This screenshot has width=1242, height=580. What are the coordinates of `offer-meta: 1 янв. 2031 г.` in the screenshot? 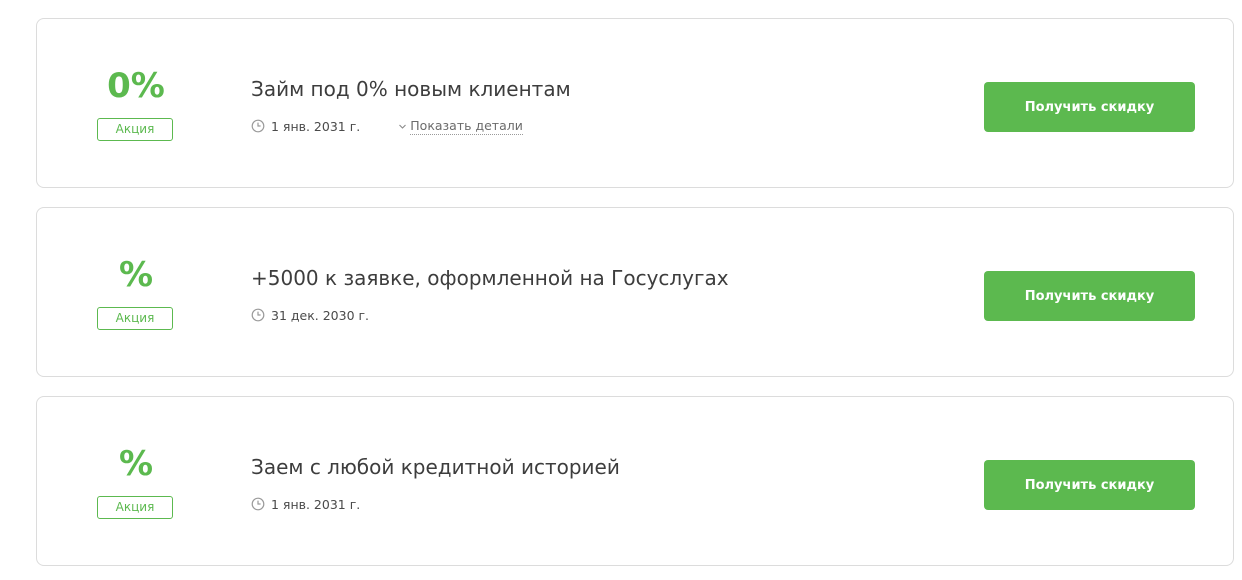 It's located at (305, 504).